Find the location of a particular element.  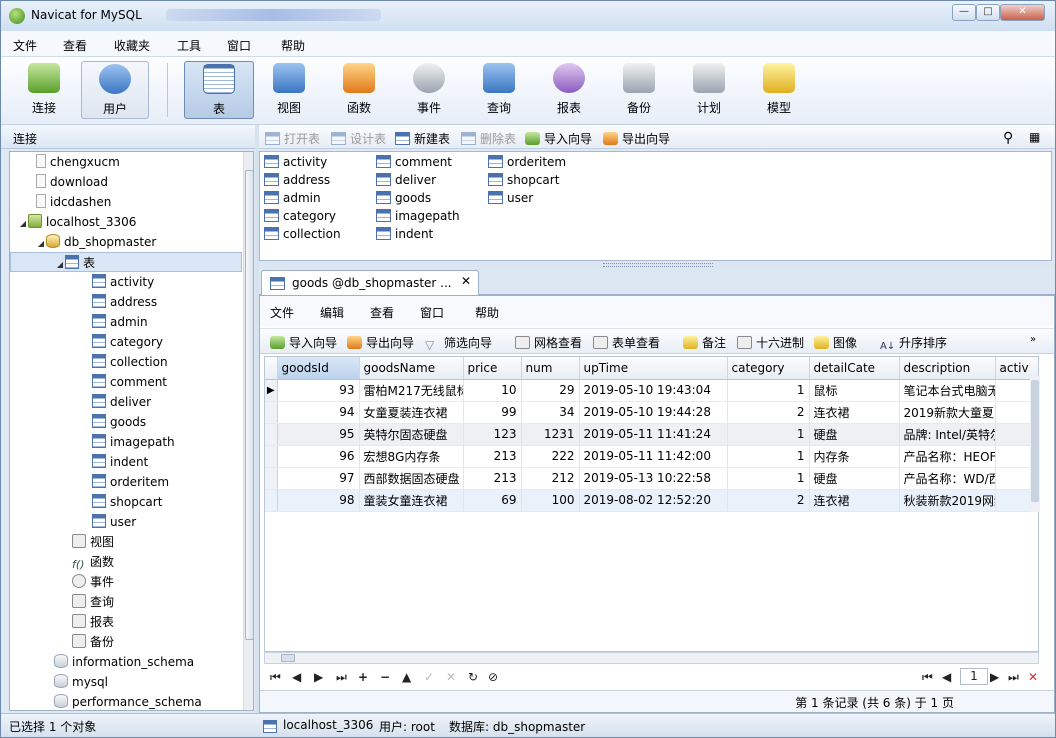

search-icon: ⚲ is located at coordinates (1008, 138).